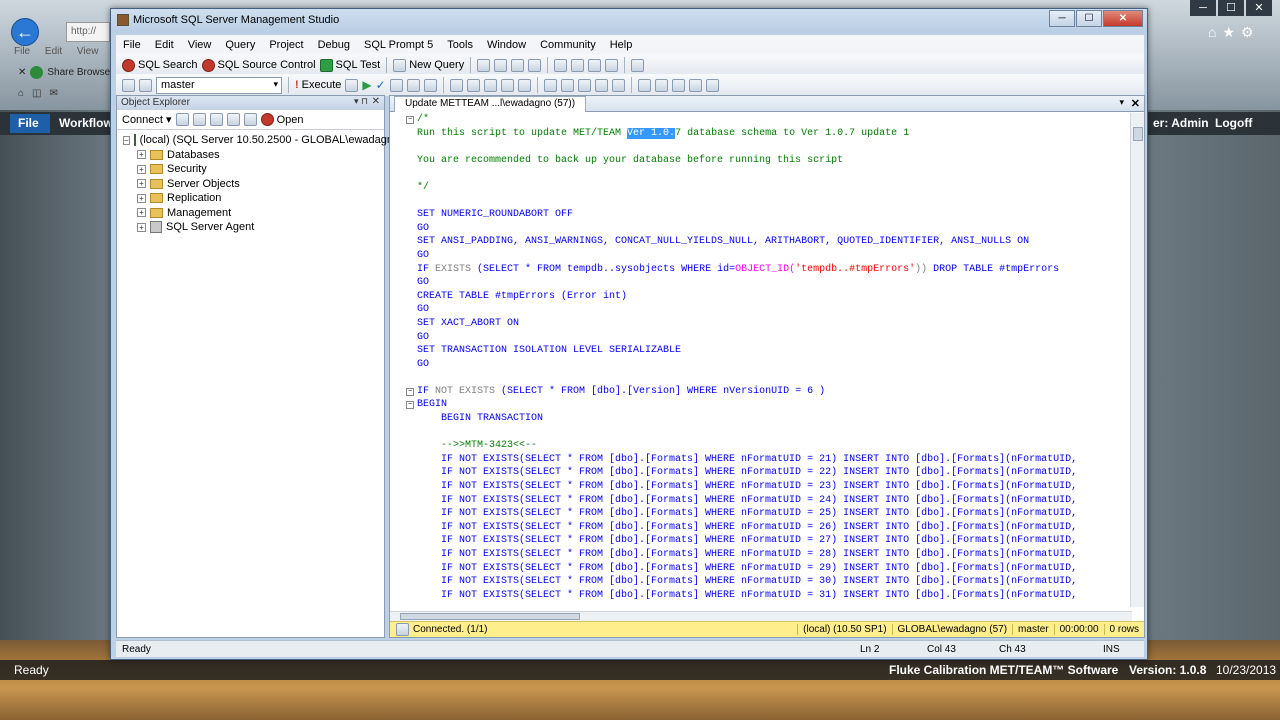 The width and height of the screenshot is (1280, 720). I want to click on sql-prompt-format-icon, so click(644, 85).